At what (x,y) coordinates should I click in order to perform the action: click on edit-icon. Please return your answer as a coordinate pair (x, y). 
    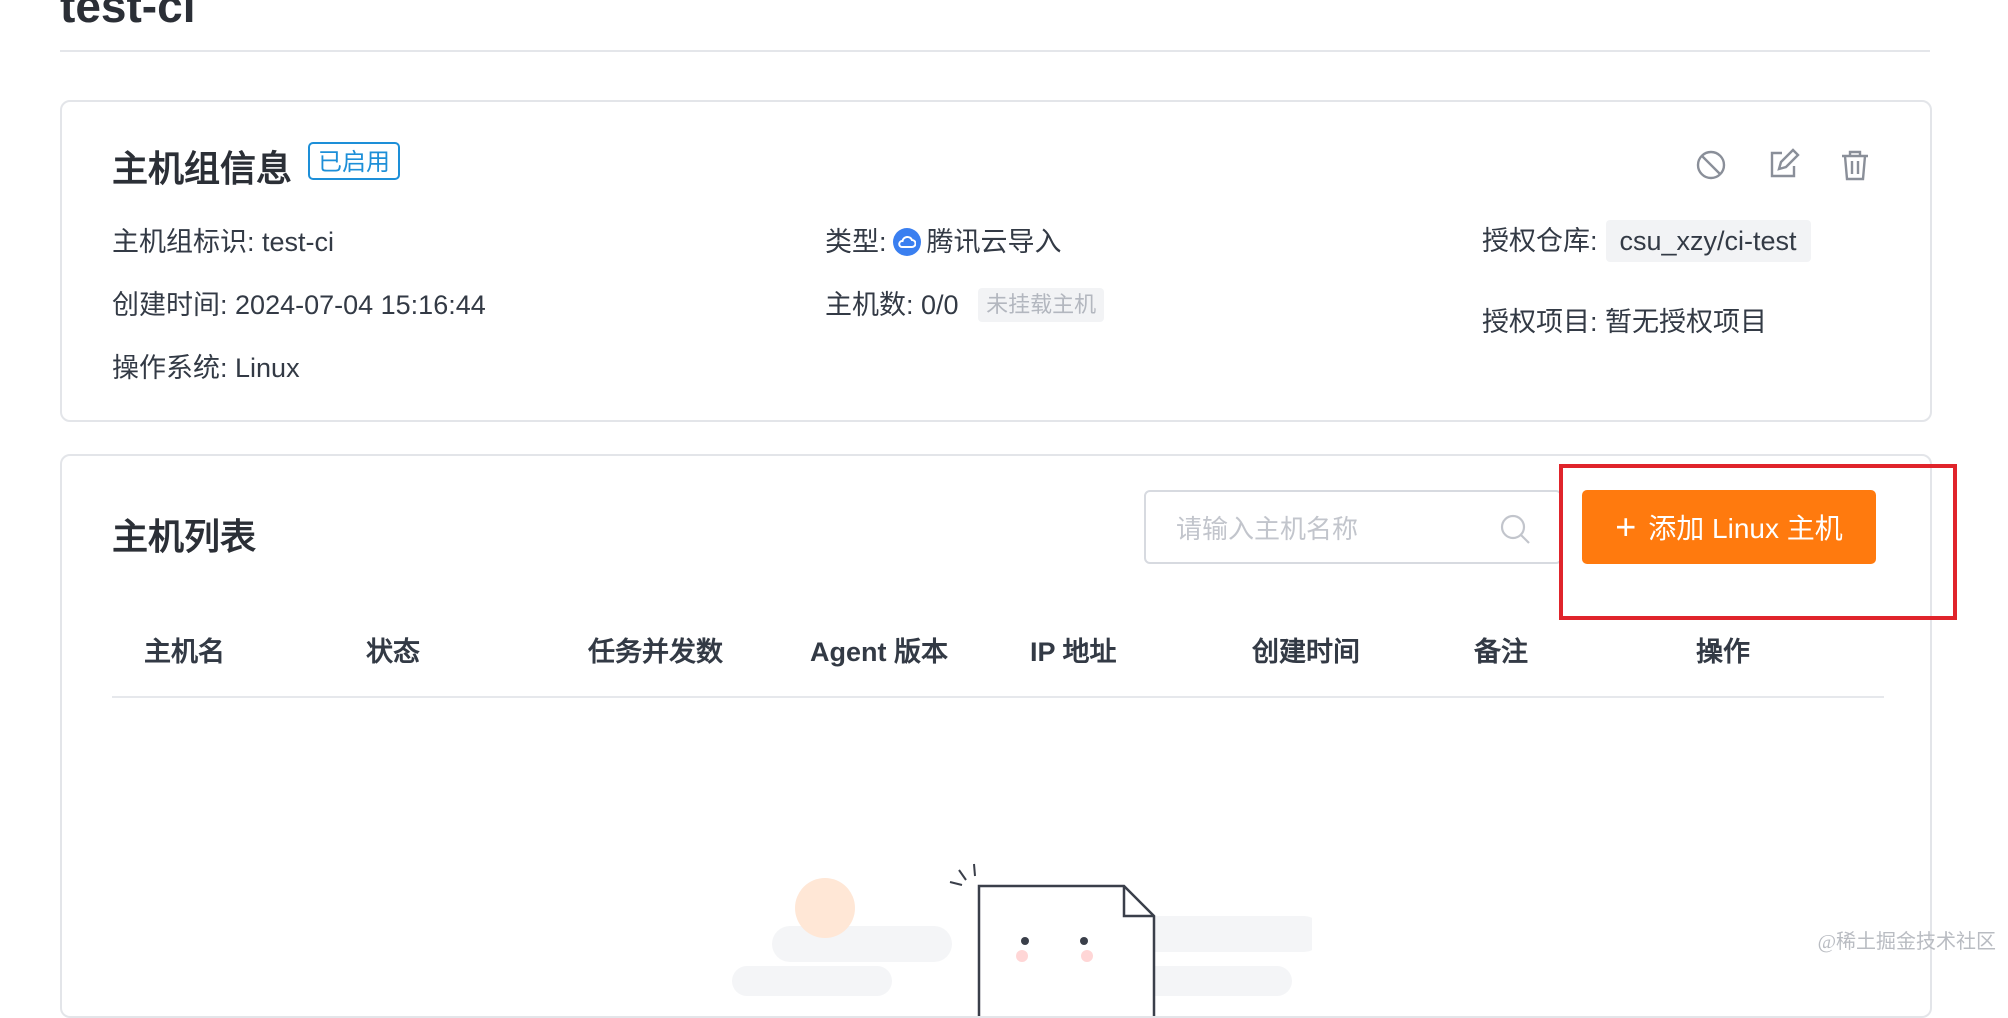
    Looking at the image, I should click on (1783, 165).